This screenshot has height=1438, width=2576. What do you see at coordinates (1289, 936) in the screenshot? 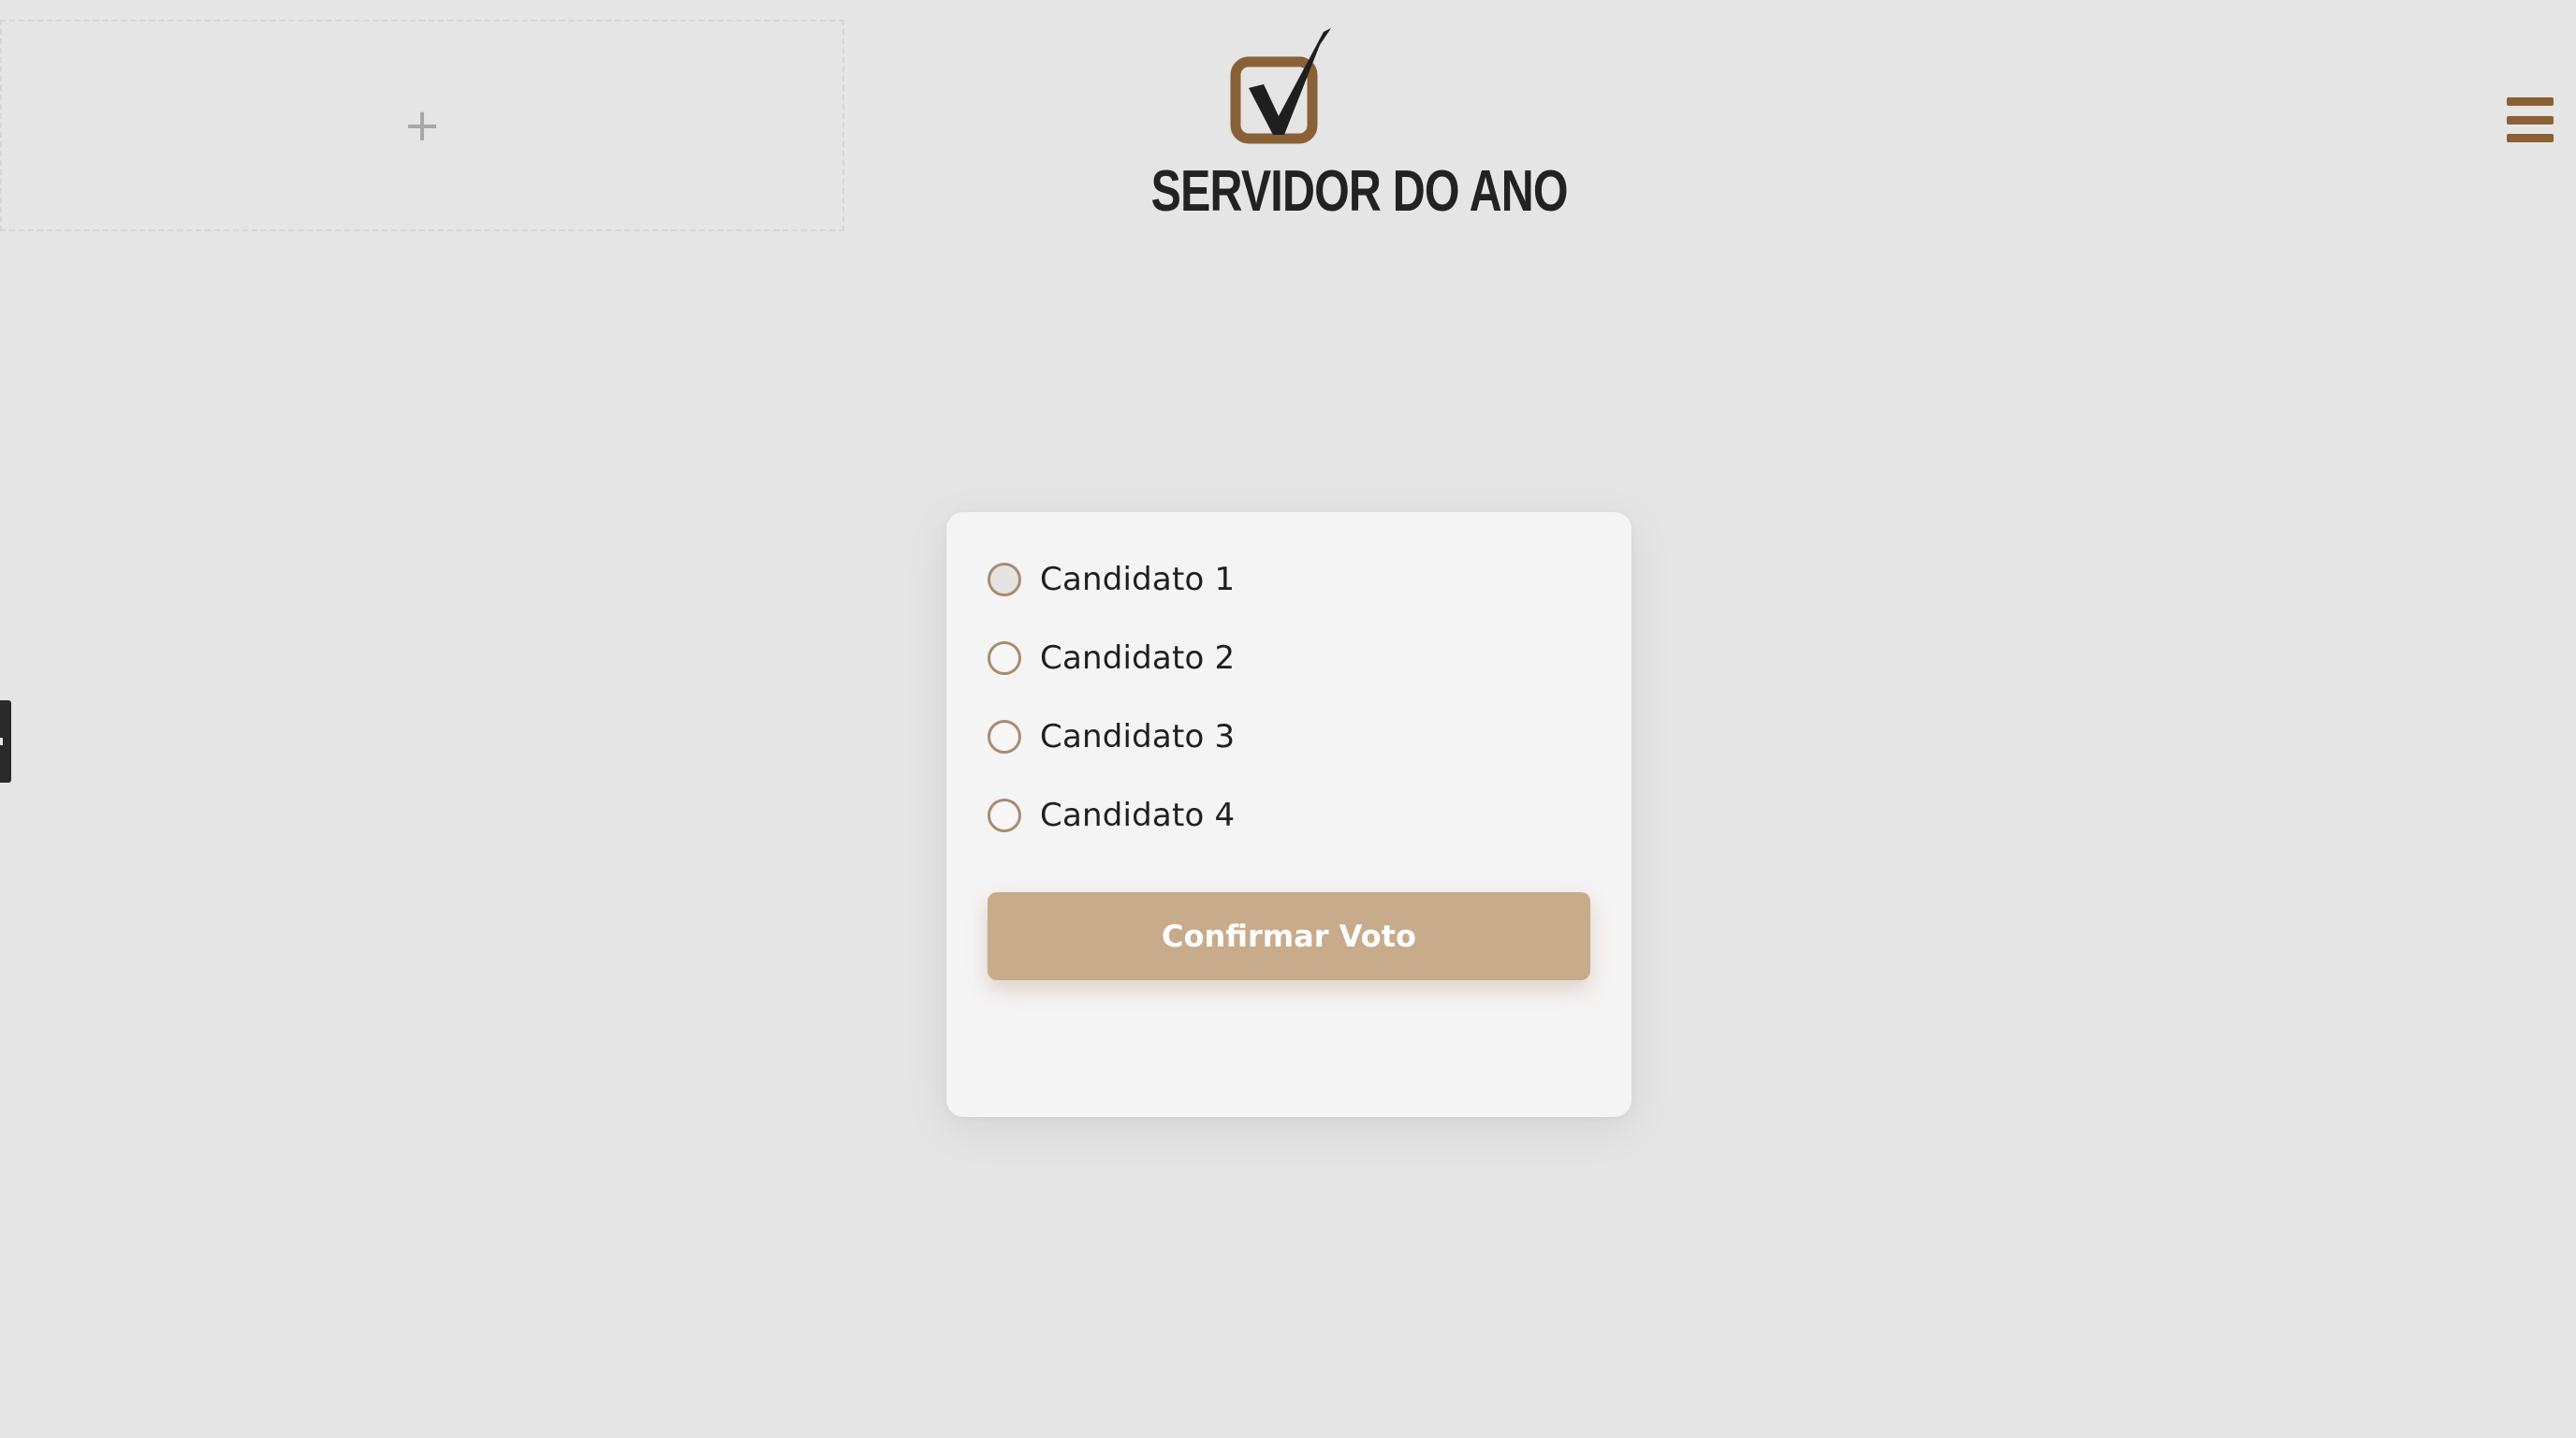
I see `confirm-vote-button: Confirmar Voto` at bounding box center [1289, 936].